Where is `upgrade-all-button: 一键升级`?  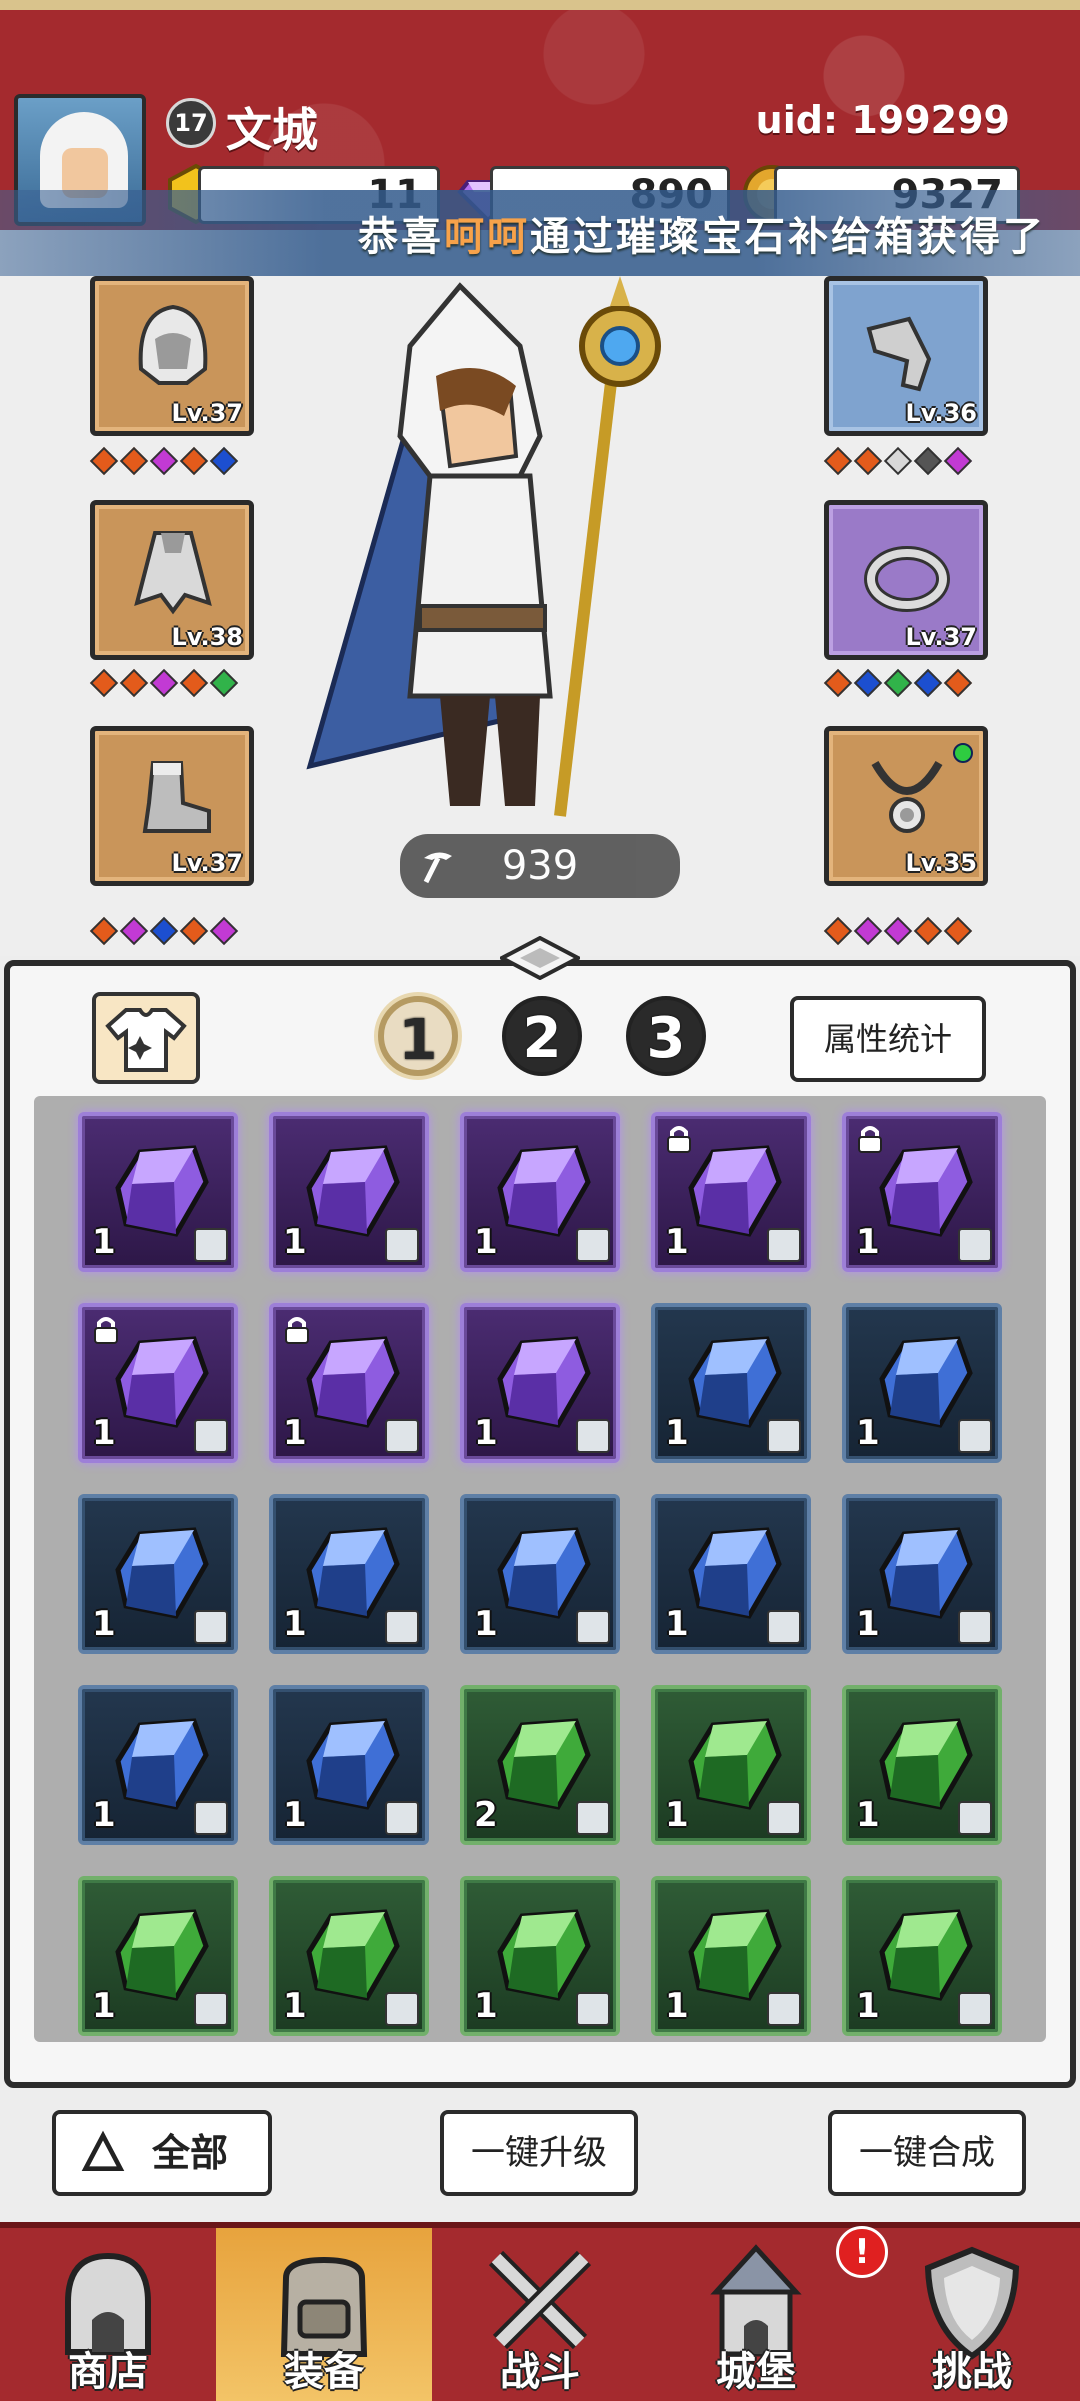 upgrade-all-button: 一键升级 is located at coordinates (539, 2153).